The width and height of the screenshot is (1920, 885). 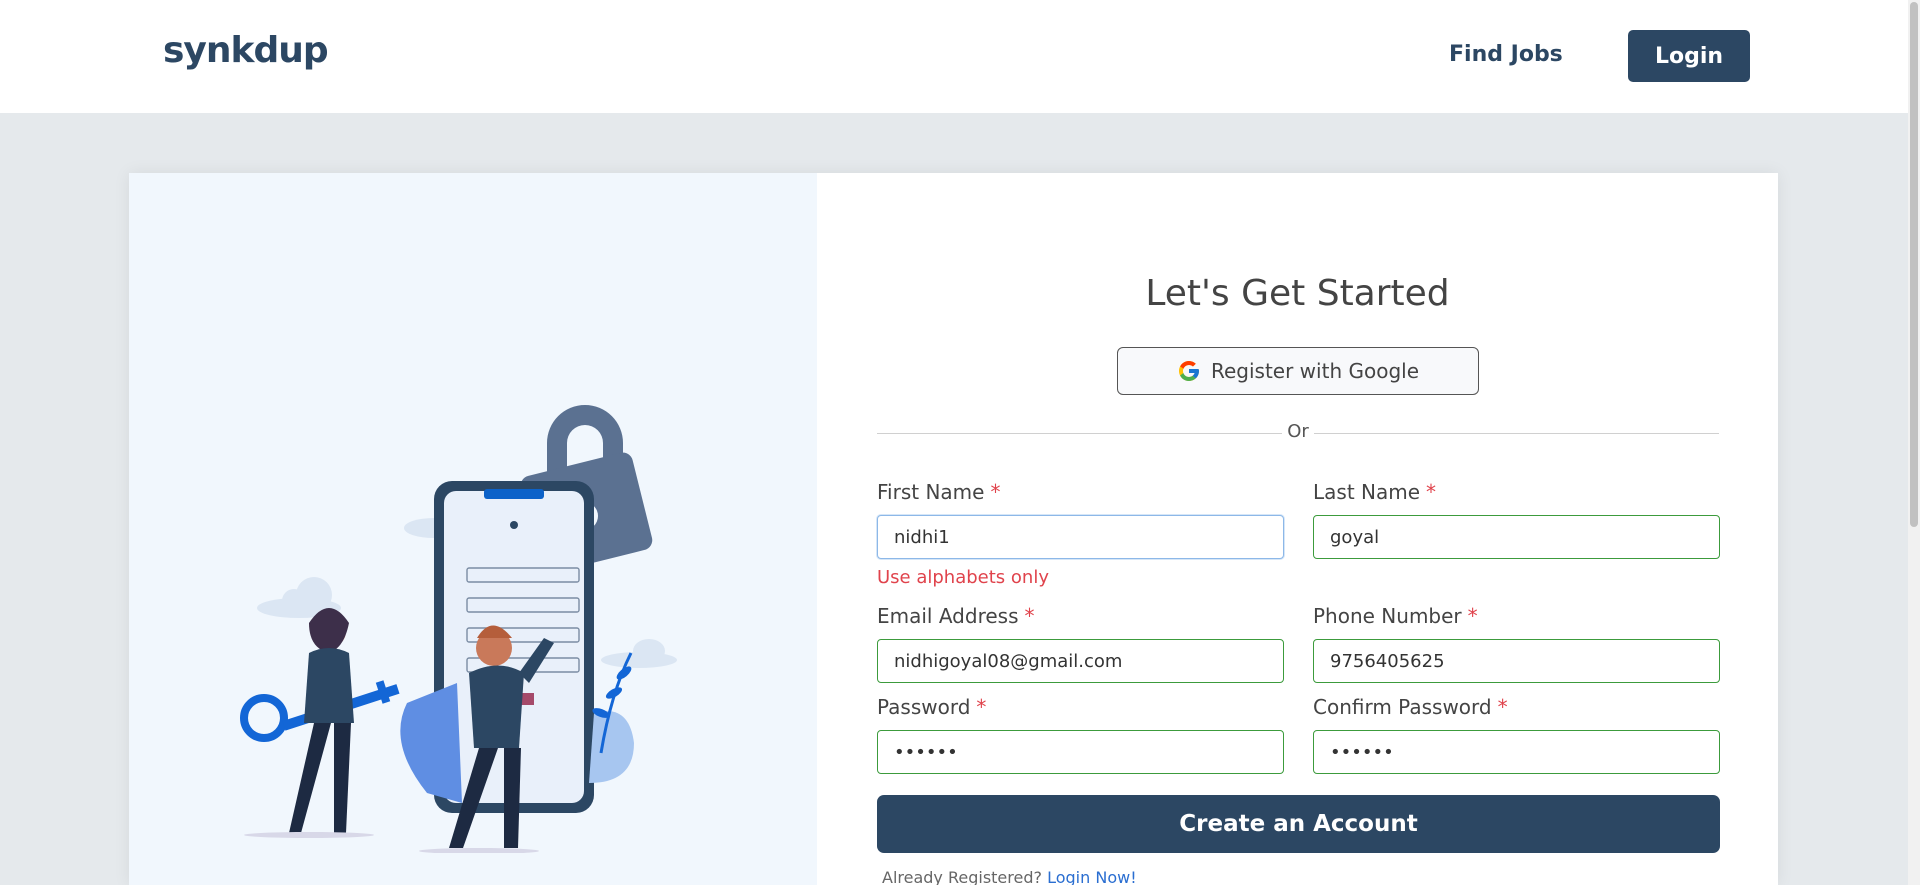 I want to click on email-label: Email Address *, so click(x=956, y=616).